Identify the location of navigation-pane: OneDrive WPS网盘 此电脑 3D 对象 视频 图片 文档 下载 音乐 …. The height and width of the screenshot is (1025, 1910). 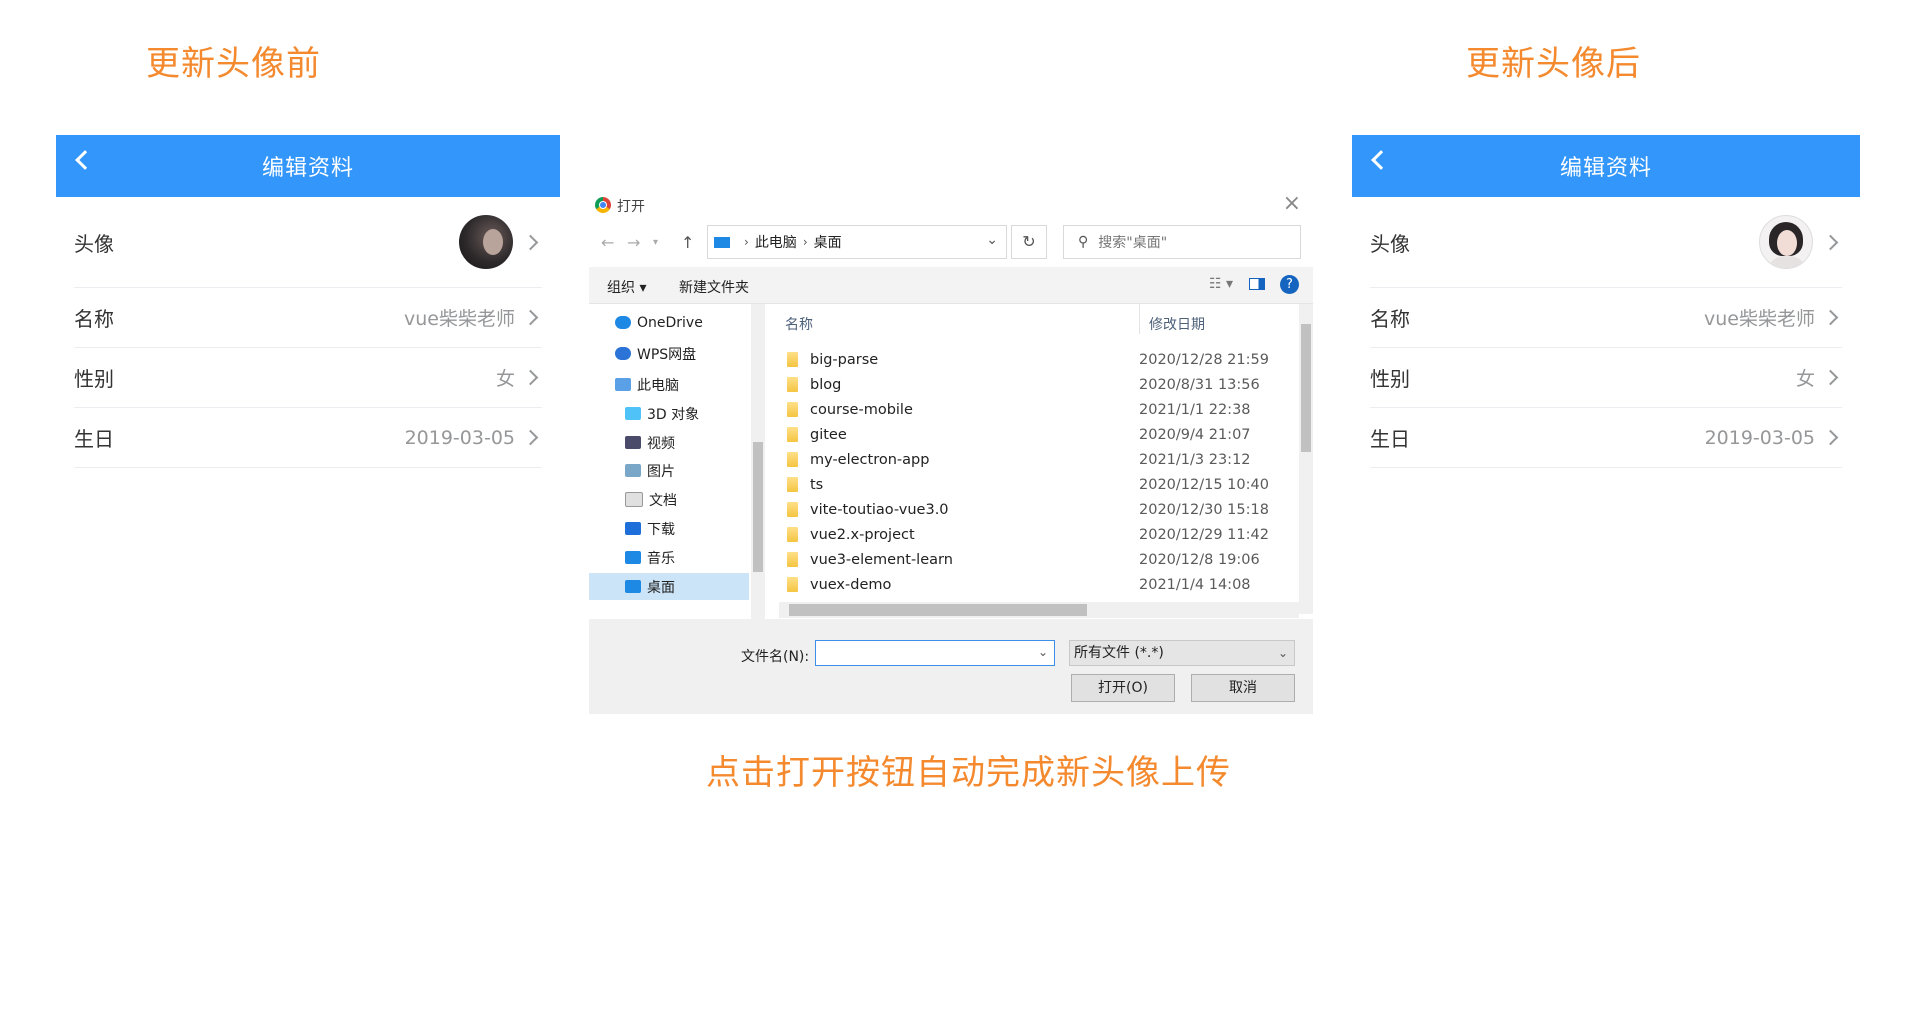
(669, 464).